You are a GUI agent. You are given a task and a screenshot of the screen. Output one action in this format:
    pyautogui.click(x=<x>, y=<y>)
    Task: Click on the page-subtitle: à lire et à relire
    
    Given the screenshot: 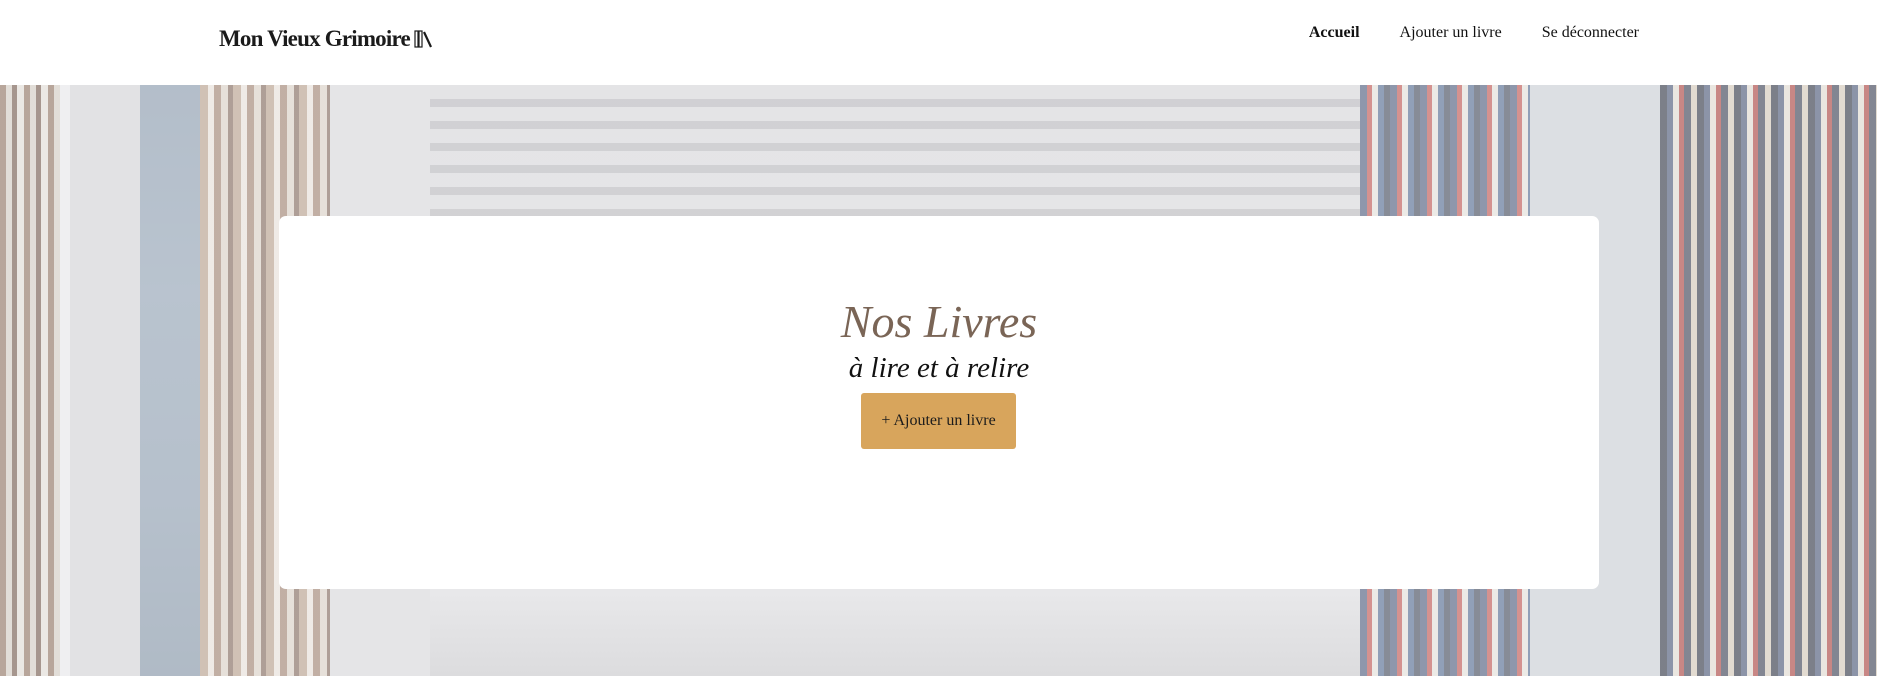 What is the action you would take?
    pyautogui.click(x=939, y=368)
    